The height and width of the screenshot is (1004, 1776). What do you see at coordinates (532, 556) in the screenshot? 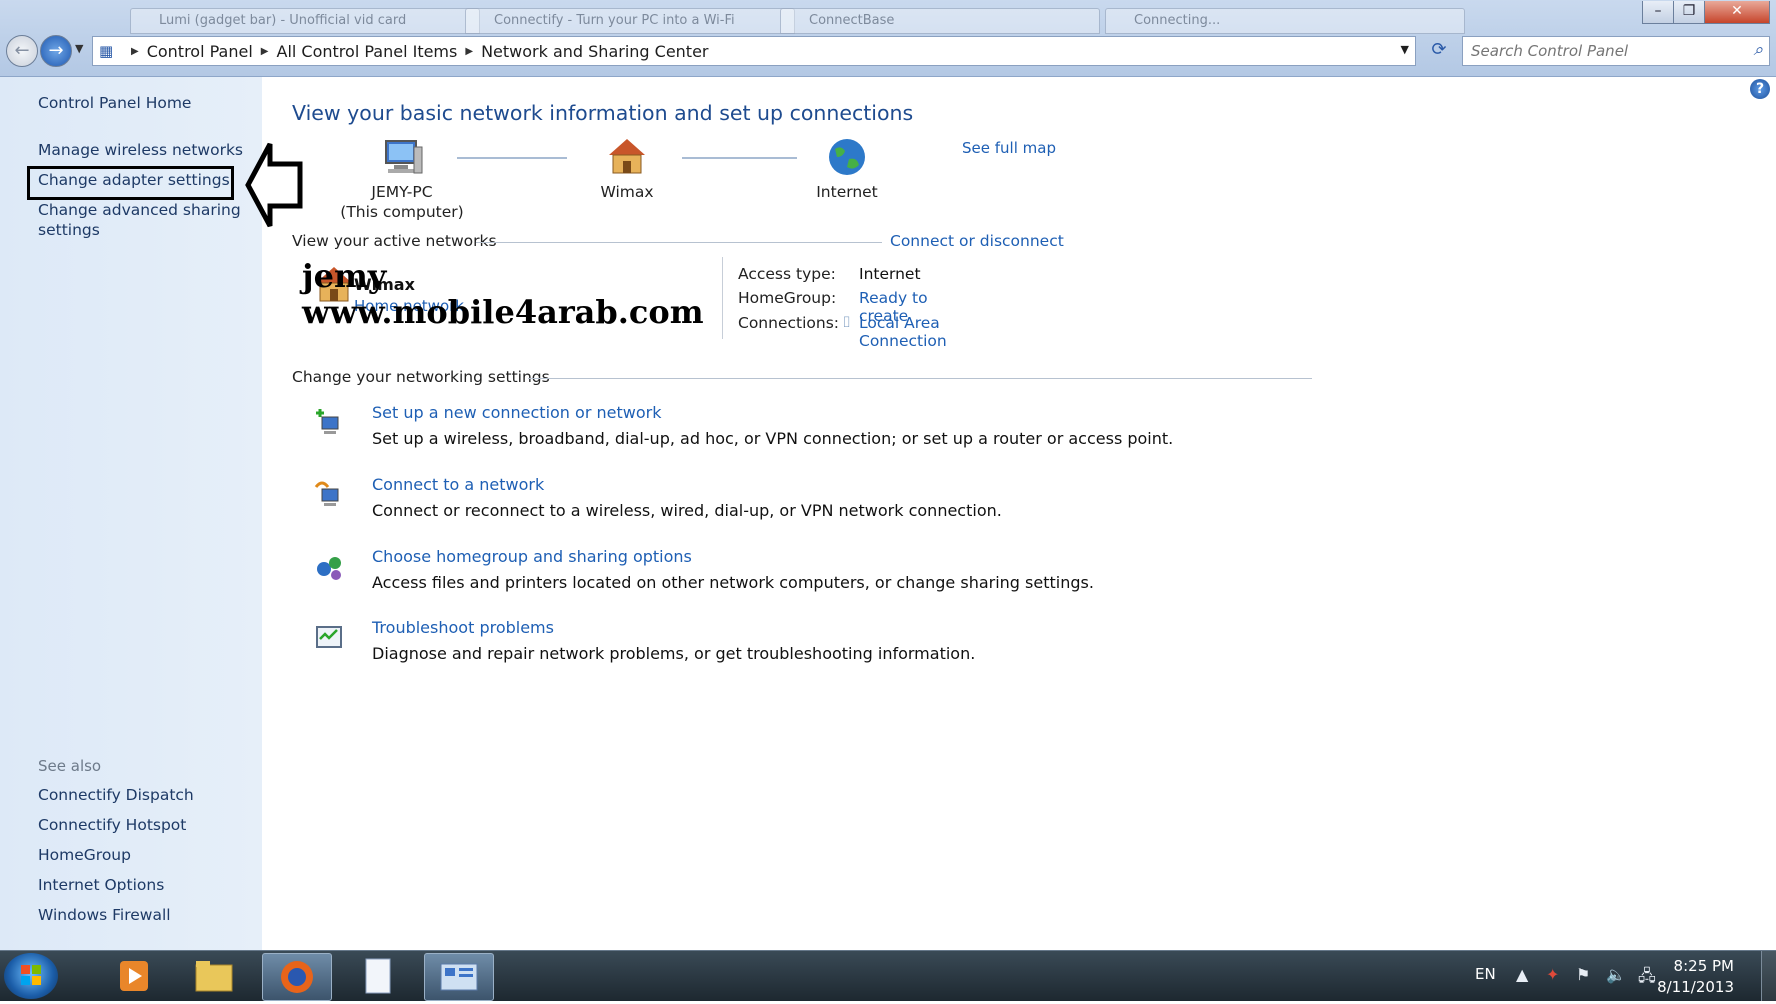
I see `task-title: Choose homegroup and sharing options` at bounding box center [532, 556].